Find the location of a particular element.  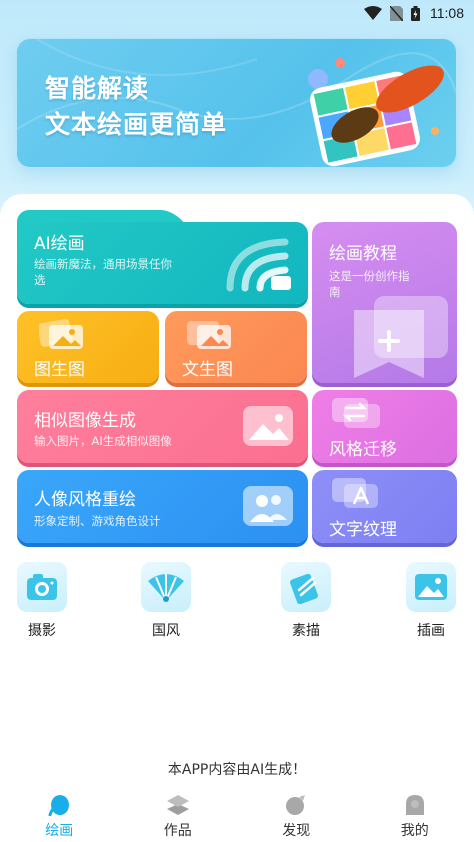

tutorial-title: 绘画教程 is located at coordinates (363, 254).